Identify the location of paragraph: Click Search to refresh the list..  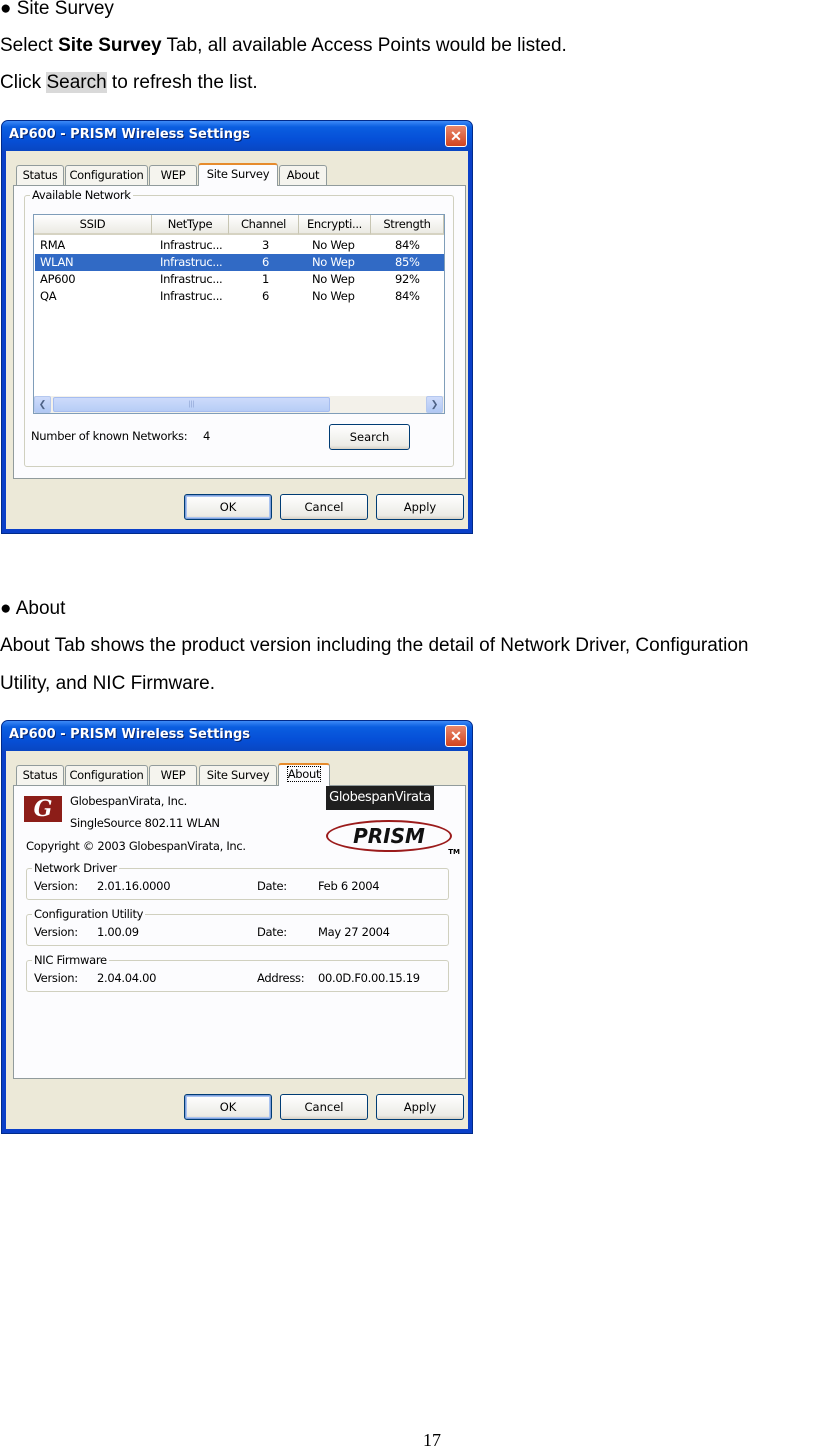
(129, 82).